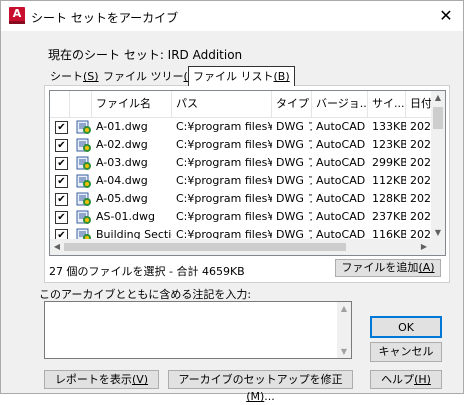 This screenshot has width=464, height=405. I want to click on cell-size: 112KB, so click(389, 180).